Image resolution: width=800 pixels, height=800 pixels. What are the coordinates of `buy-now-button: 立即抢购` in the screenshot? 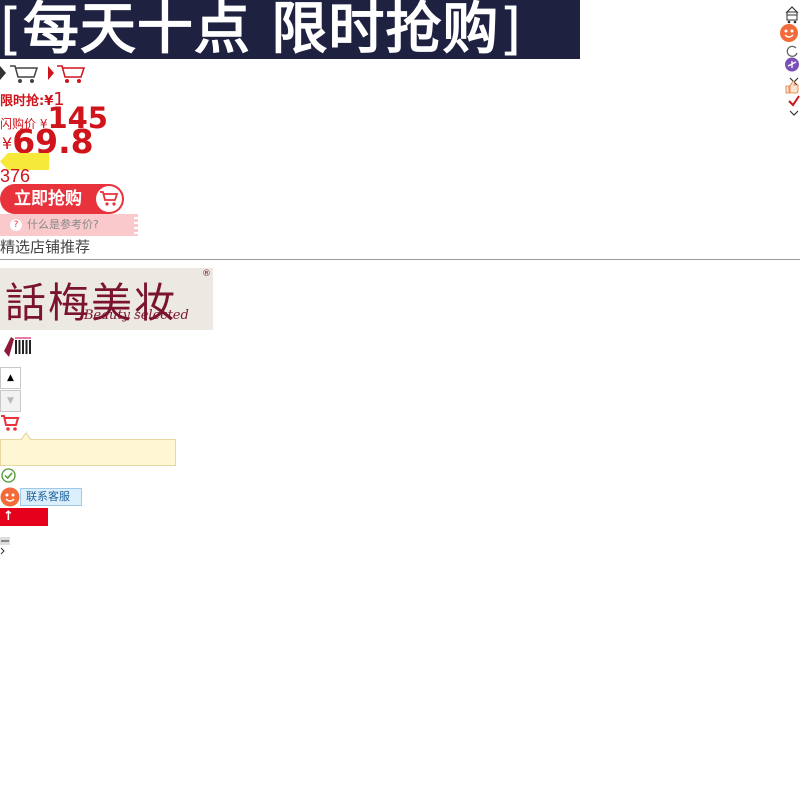 It's located at (62, 199).